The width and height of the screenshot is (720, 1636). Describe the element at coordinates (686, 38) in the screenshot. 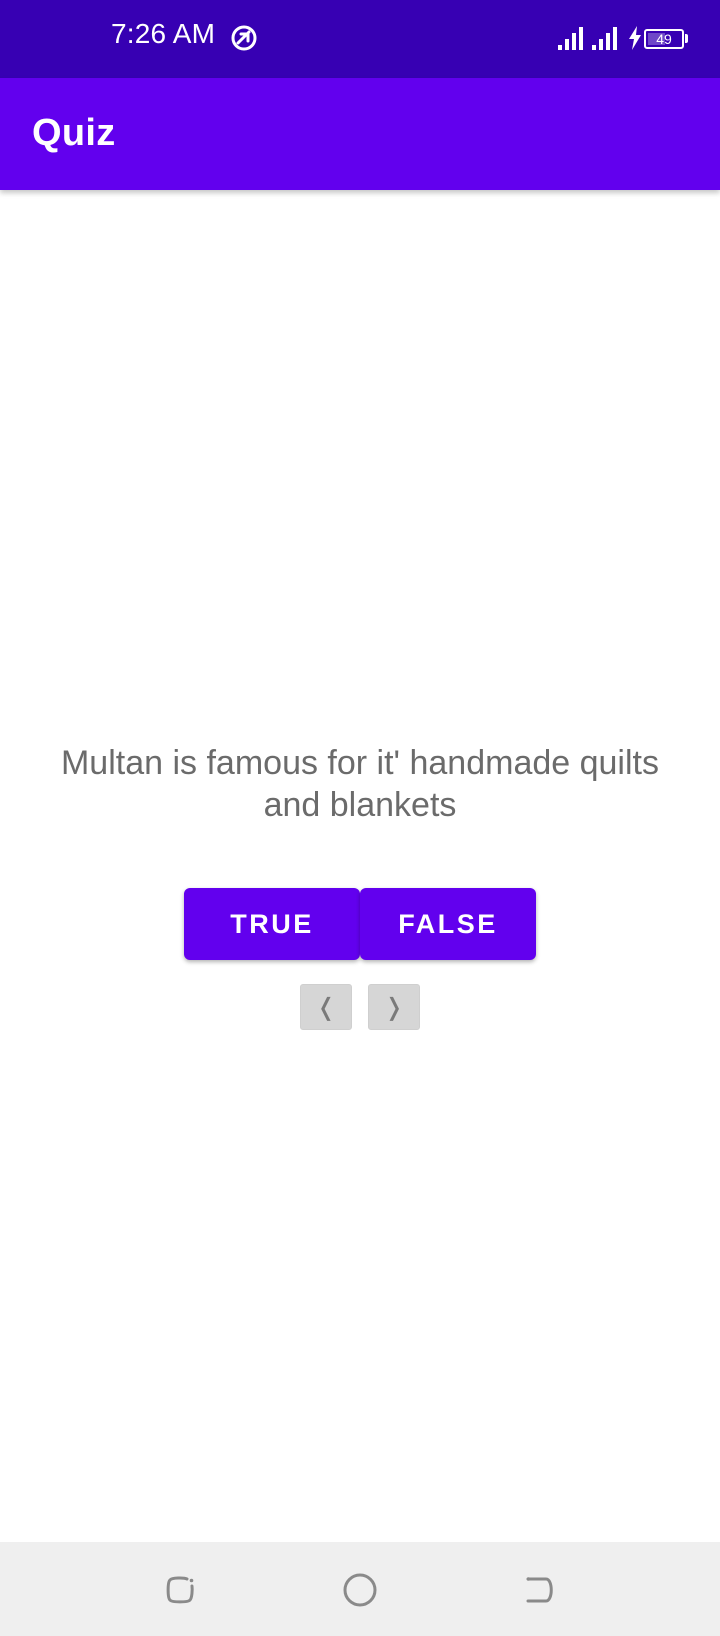

I see `battery-nub` at that location.